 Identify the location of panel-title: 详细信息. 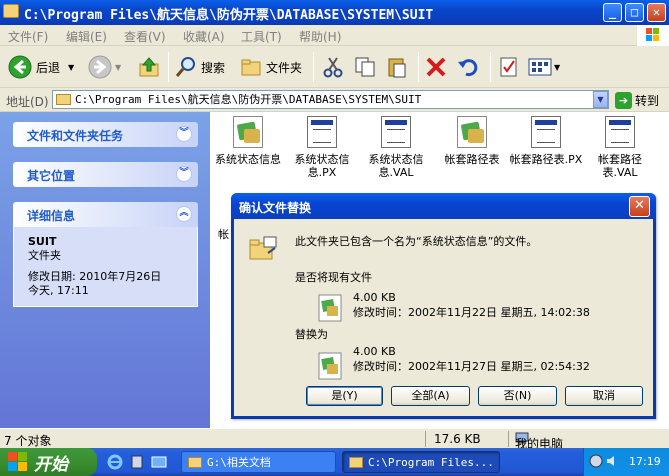
(51, 216).